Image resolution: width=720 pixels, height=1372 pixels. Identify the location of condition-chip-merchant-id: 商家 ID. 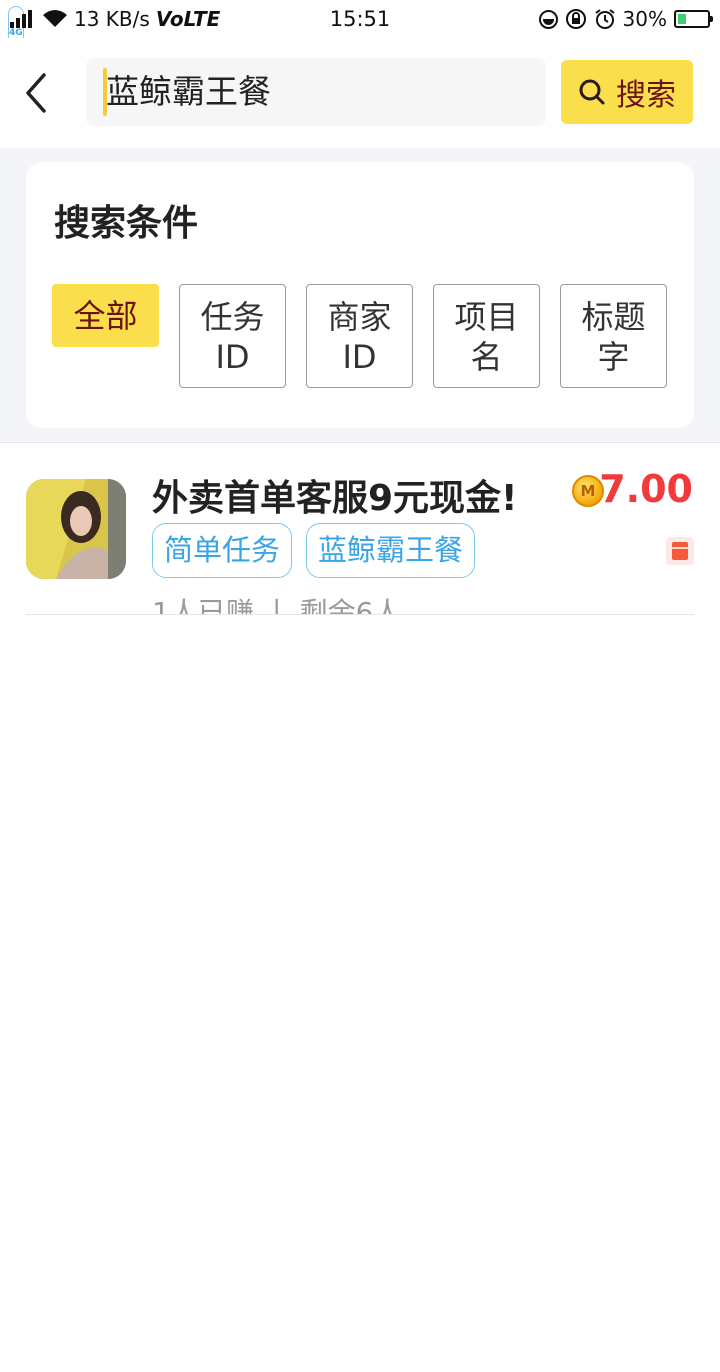
(359, 336).